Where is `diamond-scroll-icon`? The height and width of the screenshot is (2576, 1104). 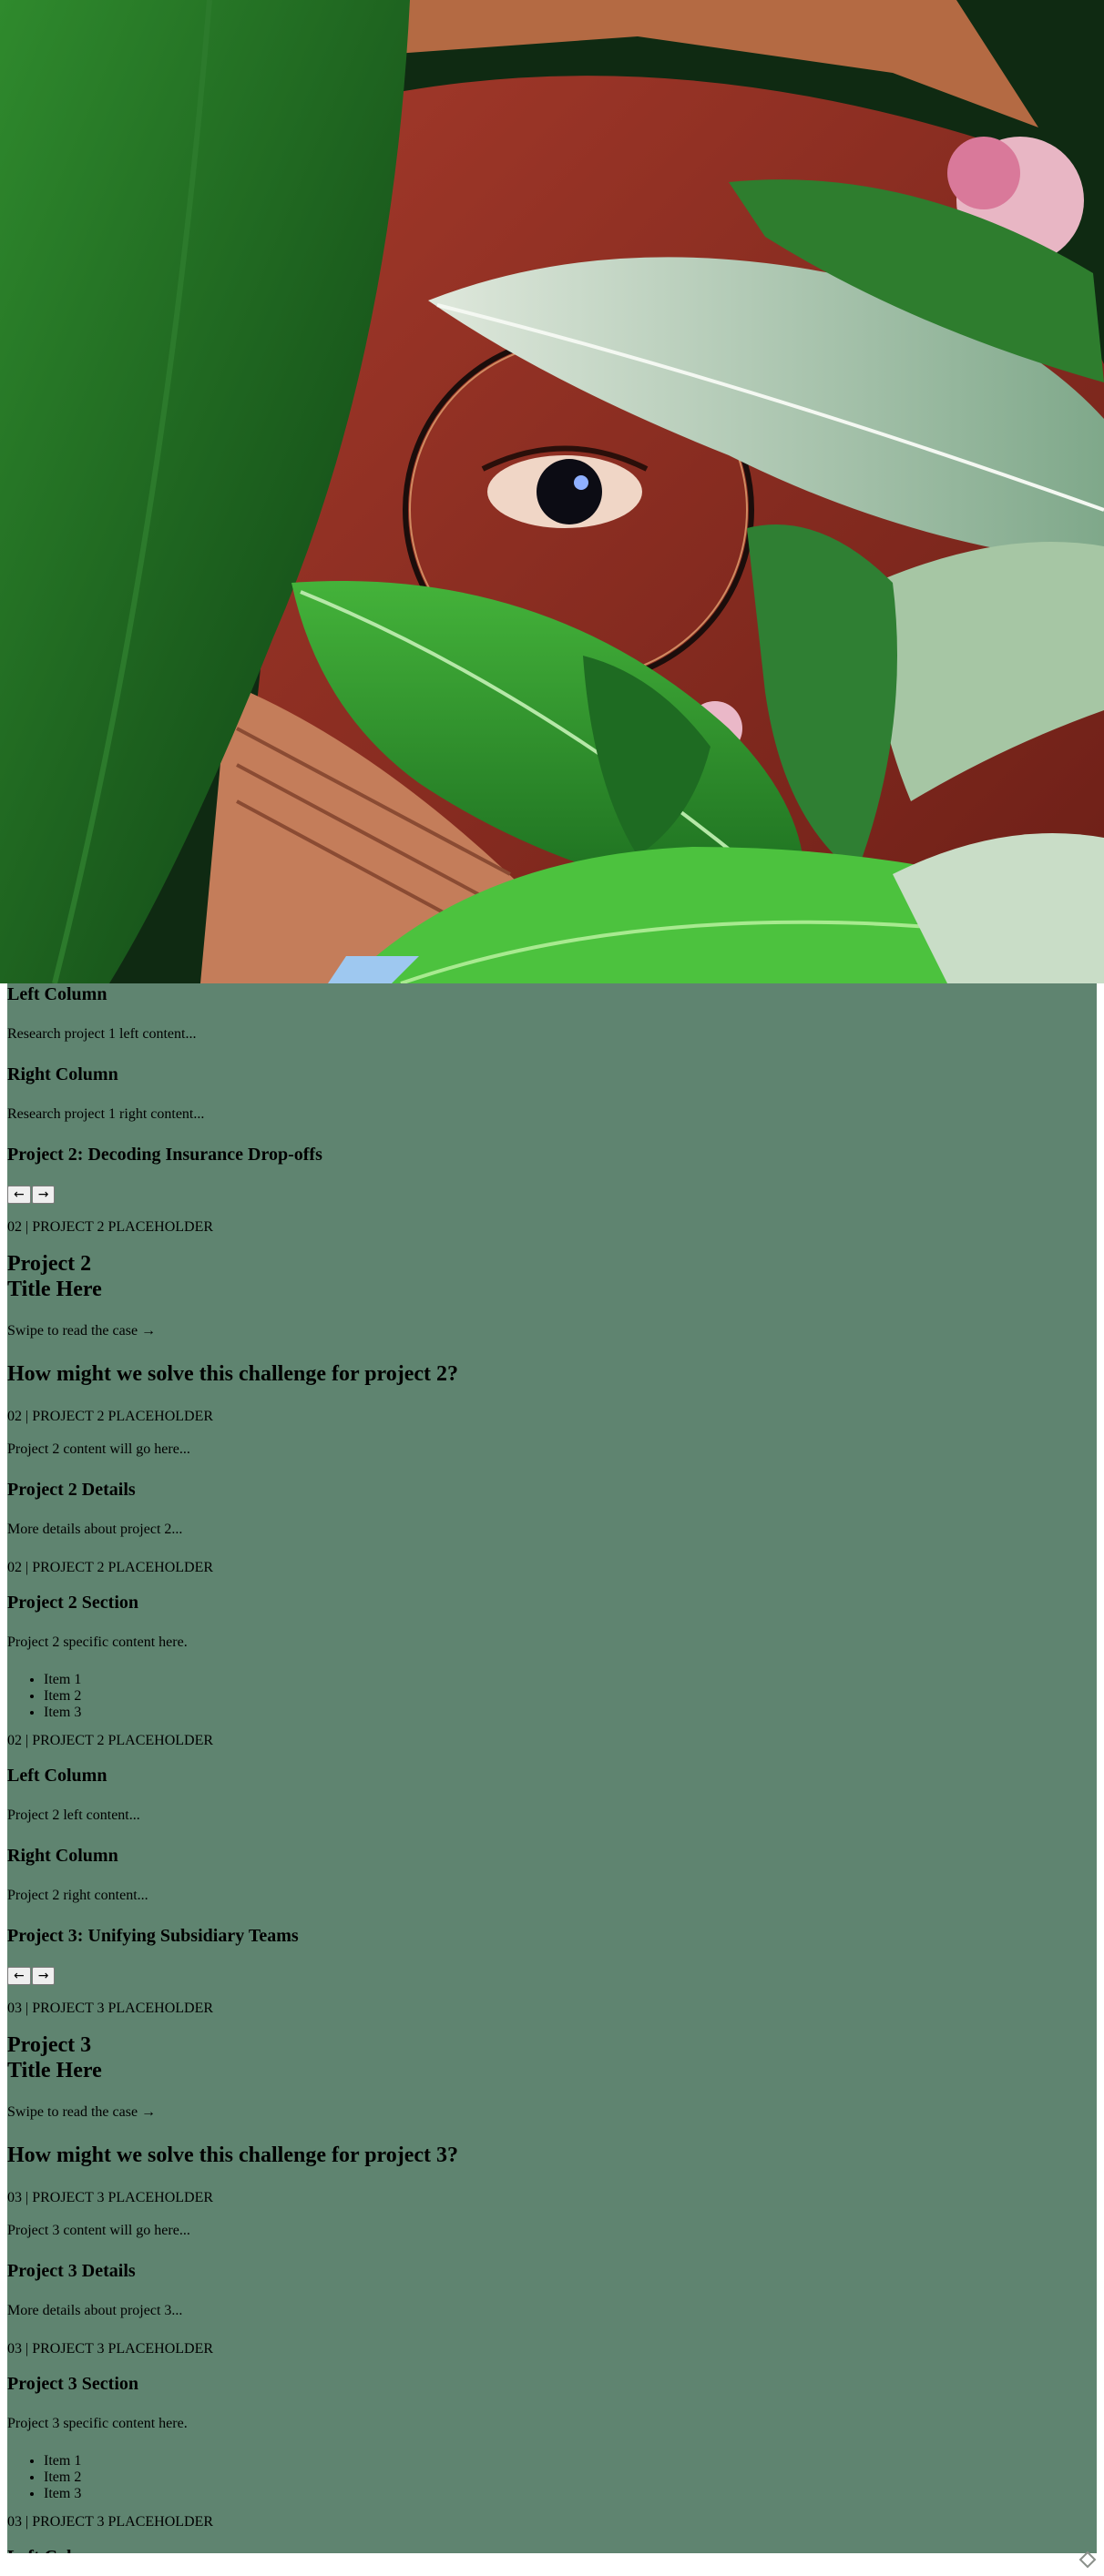 diamond-scroll-icon is located at coordinates (1088, 2560).